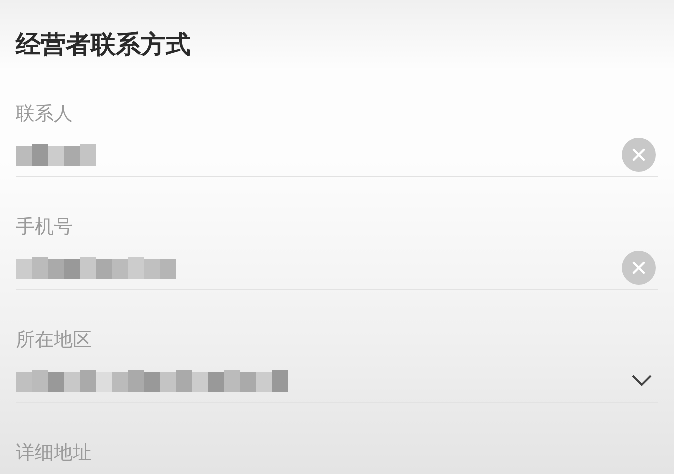 Image resolution: width=674 pixels, height=474 pixels. What do you see at coordinates (44, 227) in the screenshot?
I see `field-label: 手机号` at bounding box center [44, 227].